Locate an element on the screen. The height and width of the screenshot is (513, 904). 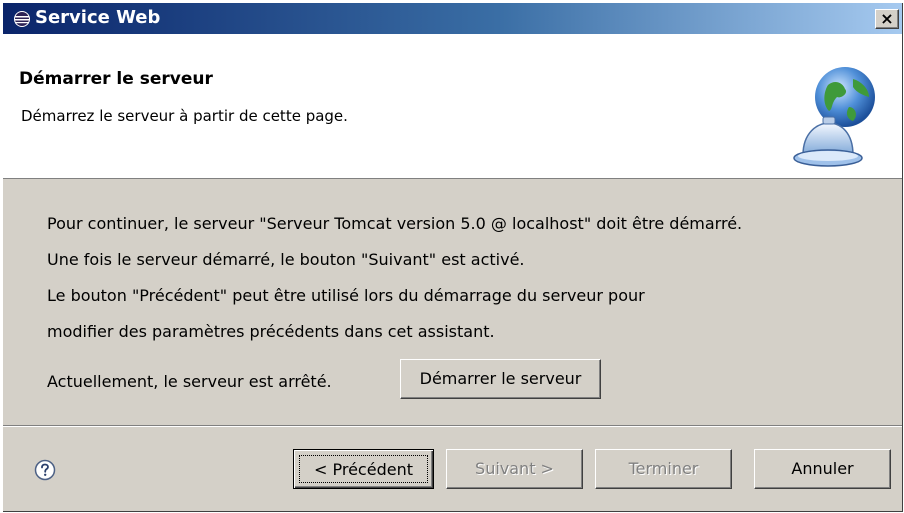
finish-button: Terminer is located at coordinates (663, 469).